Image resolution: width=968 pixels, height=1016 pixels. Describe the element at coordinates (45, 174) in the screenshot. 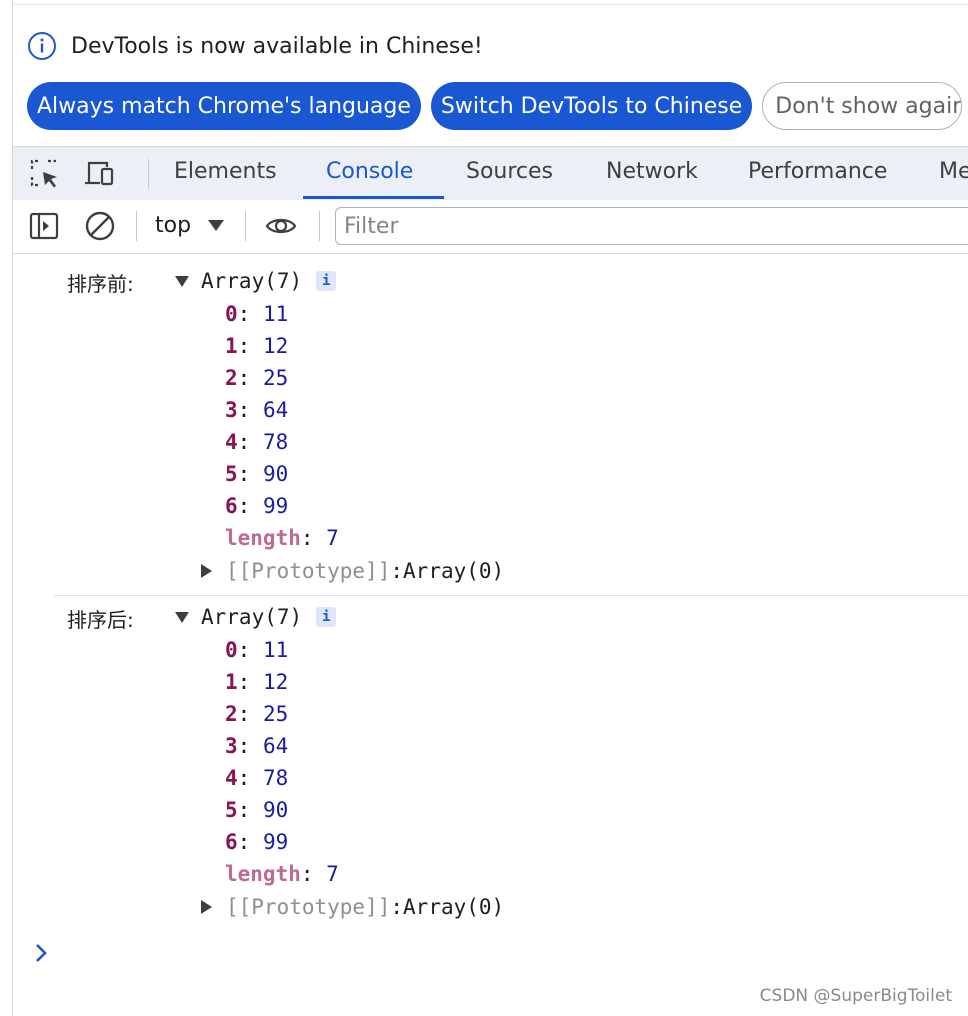

I see `inspect-element-icon` at that location.